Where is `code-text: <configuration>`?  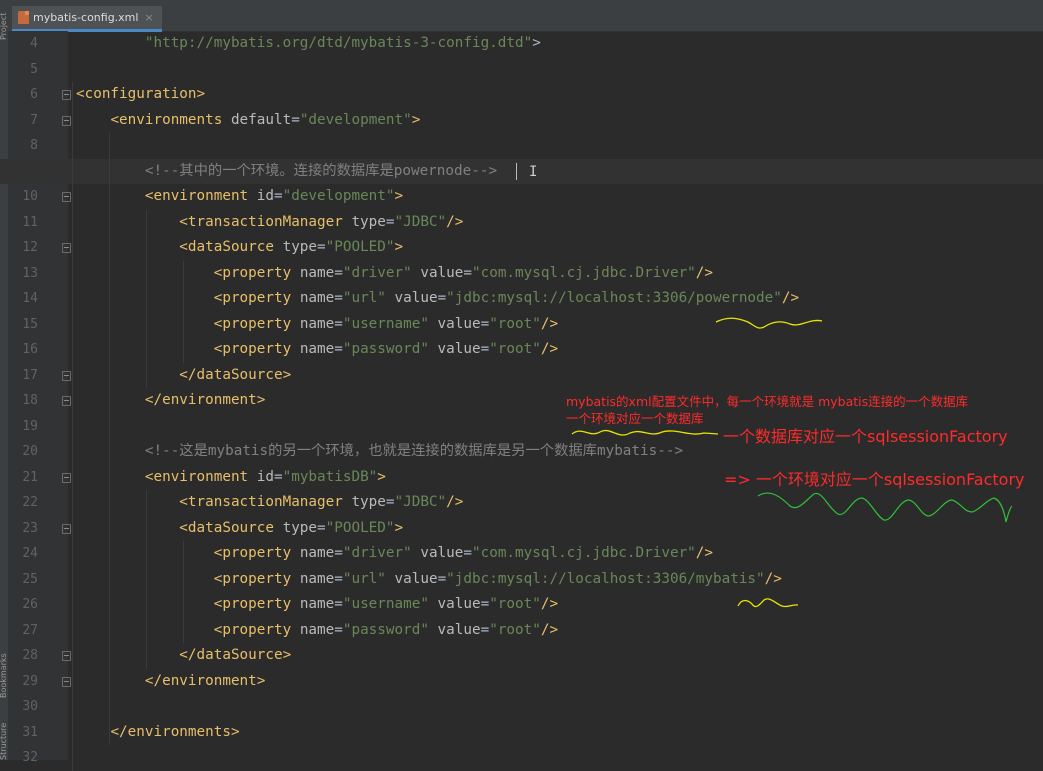
code-text: <configuration> is located at coordinates (141, 94).